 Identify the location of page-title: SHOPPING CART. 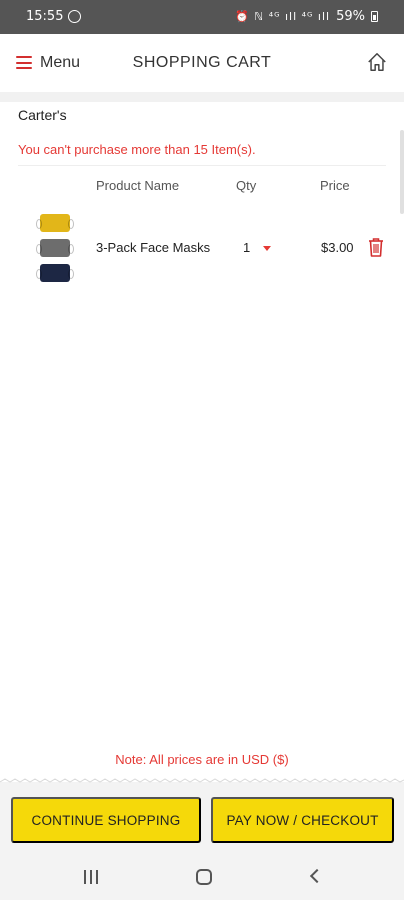
(202, 62).